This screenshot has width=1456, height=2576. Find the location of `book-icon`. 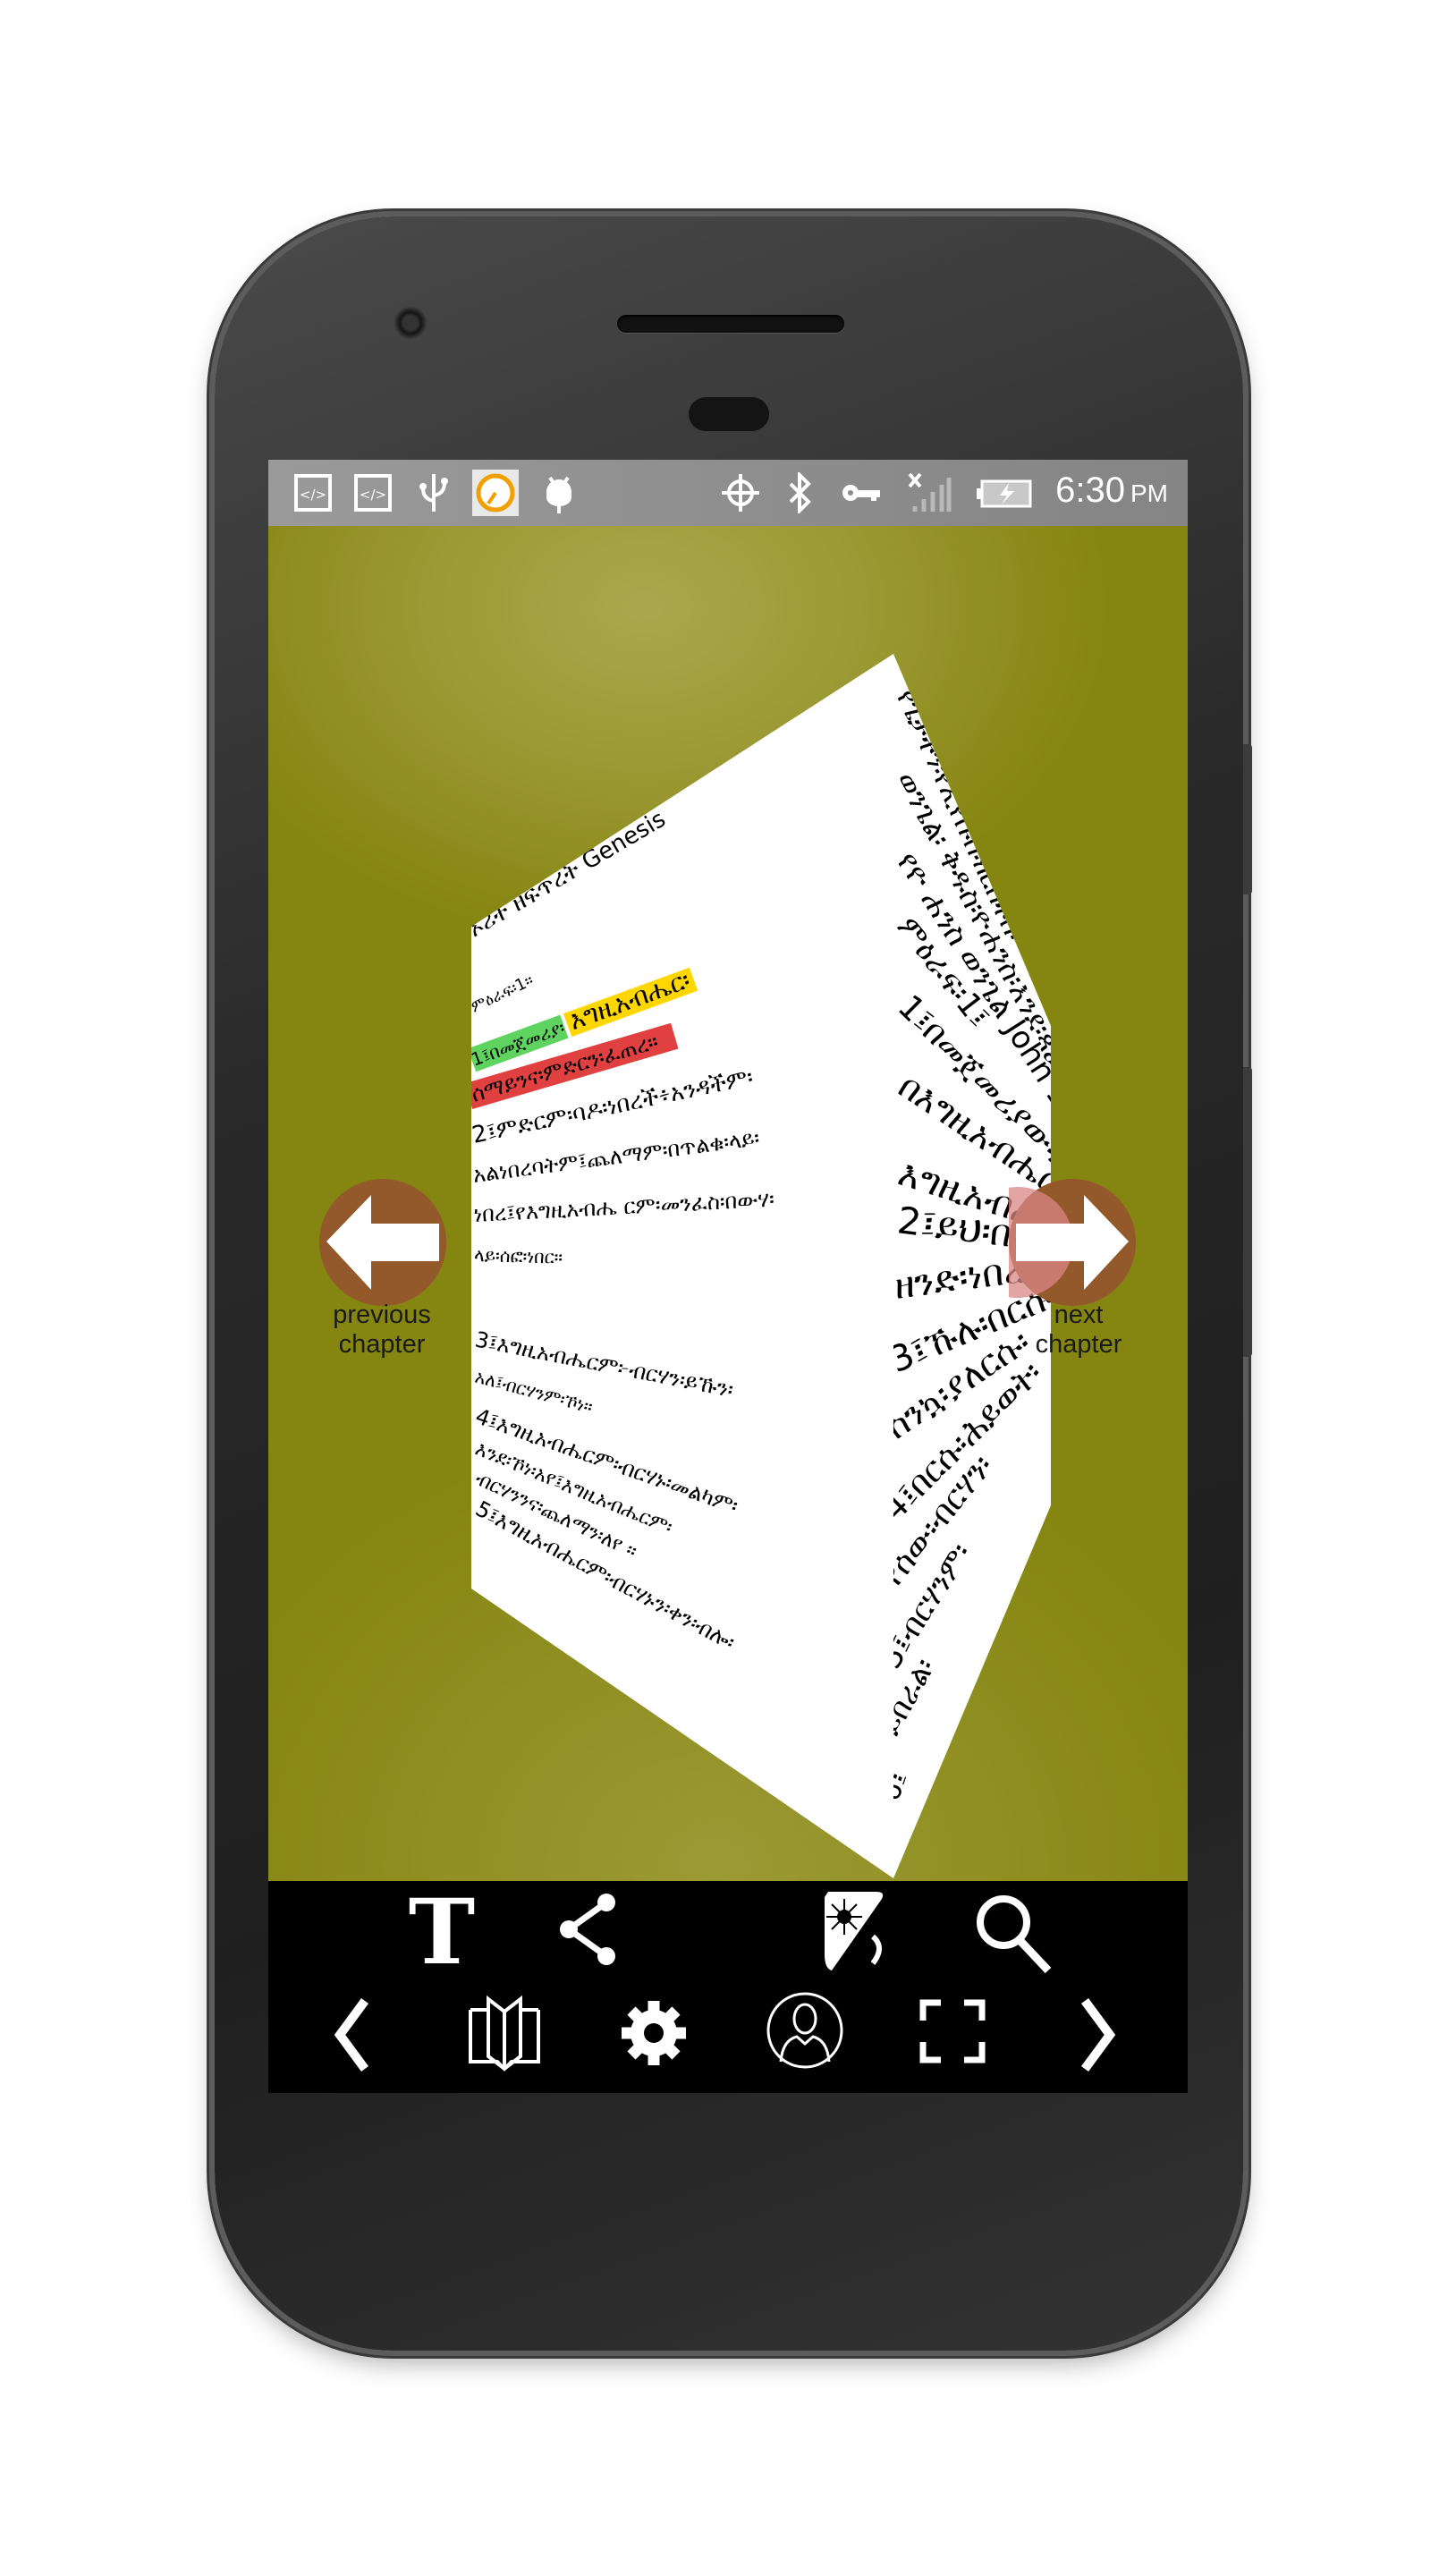

book-icon is located at coordinates (504, 2034).